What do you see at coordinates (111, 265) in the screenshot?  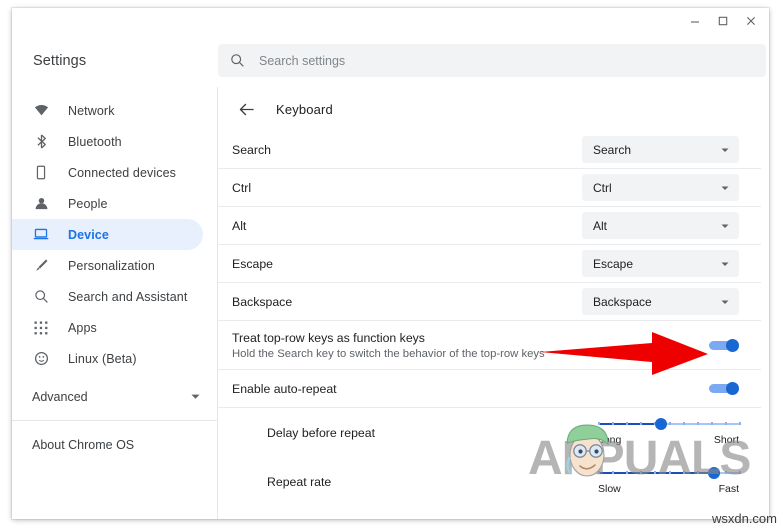 I see `sidebar-label: Personalization` at bounding box center [111, 265].